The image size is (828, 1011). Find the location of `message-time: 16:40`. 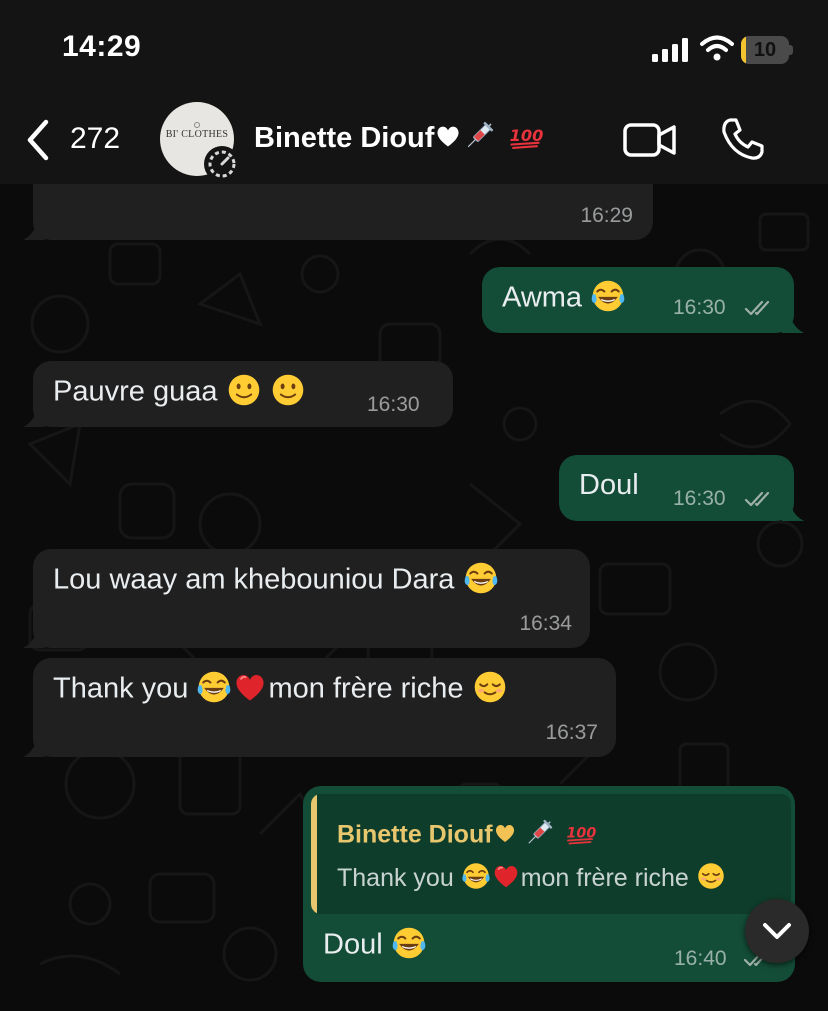

message-time: 16:40 is located at coordinates (700, 958).